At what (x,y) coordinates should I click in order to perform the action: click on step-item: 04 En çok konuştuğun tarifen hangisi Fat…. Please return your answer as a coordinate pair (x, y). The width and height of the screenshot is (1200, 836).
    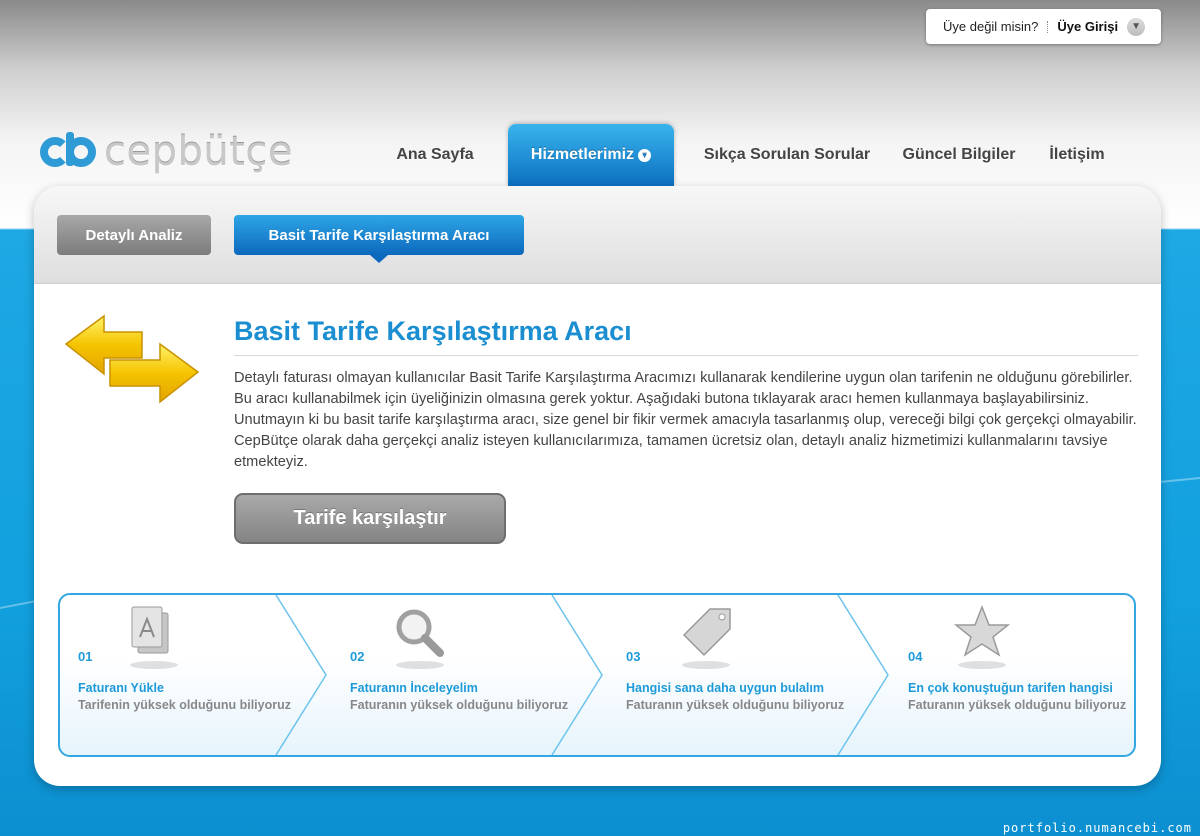
    Looking at the image, I should click on (1018, 675).